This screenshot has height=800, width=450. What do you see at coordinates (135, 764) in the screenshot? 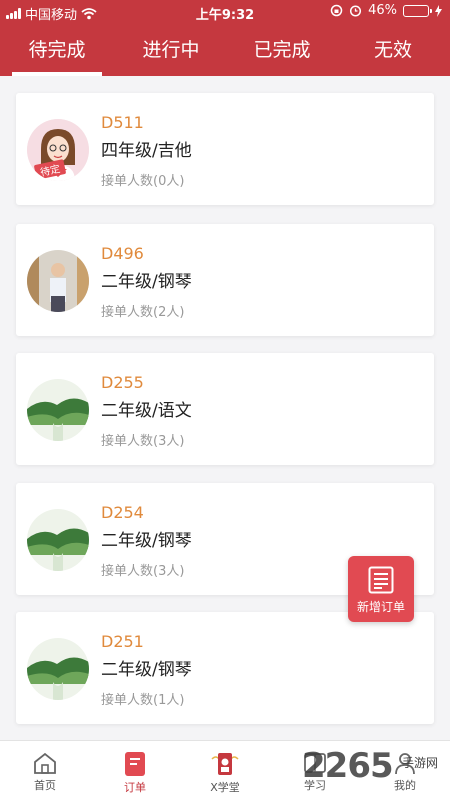
I see `order-icon` at bounding box center [135, 764].